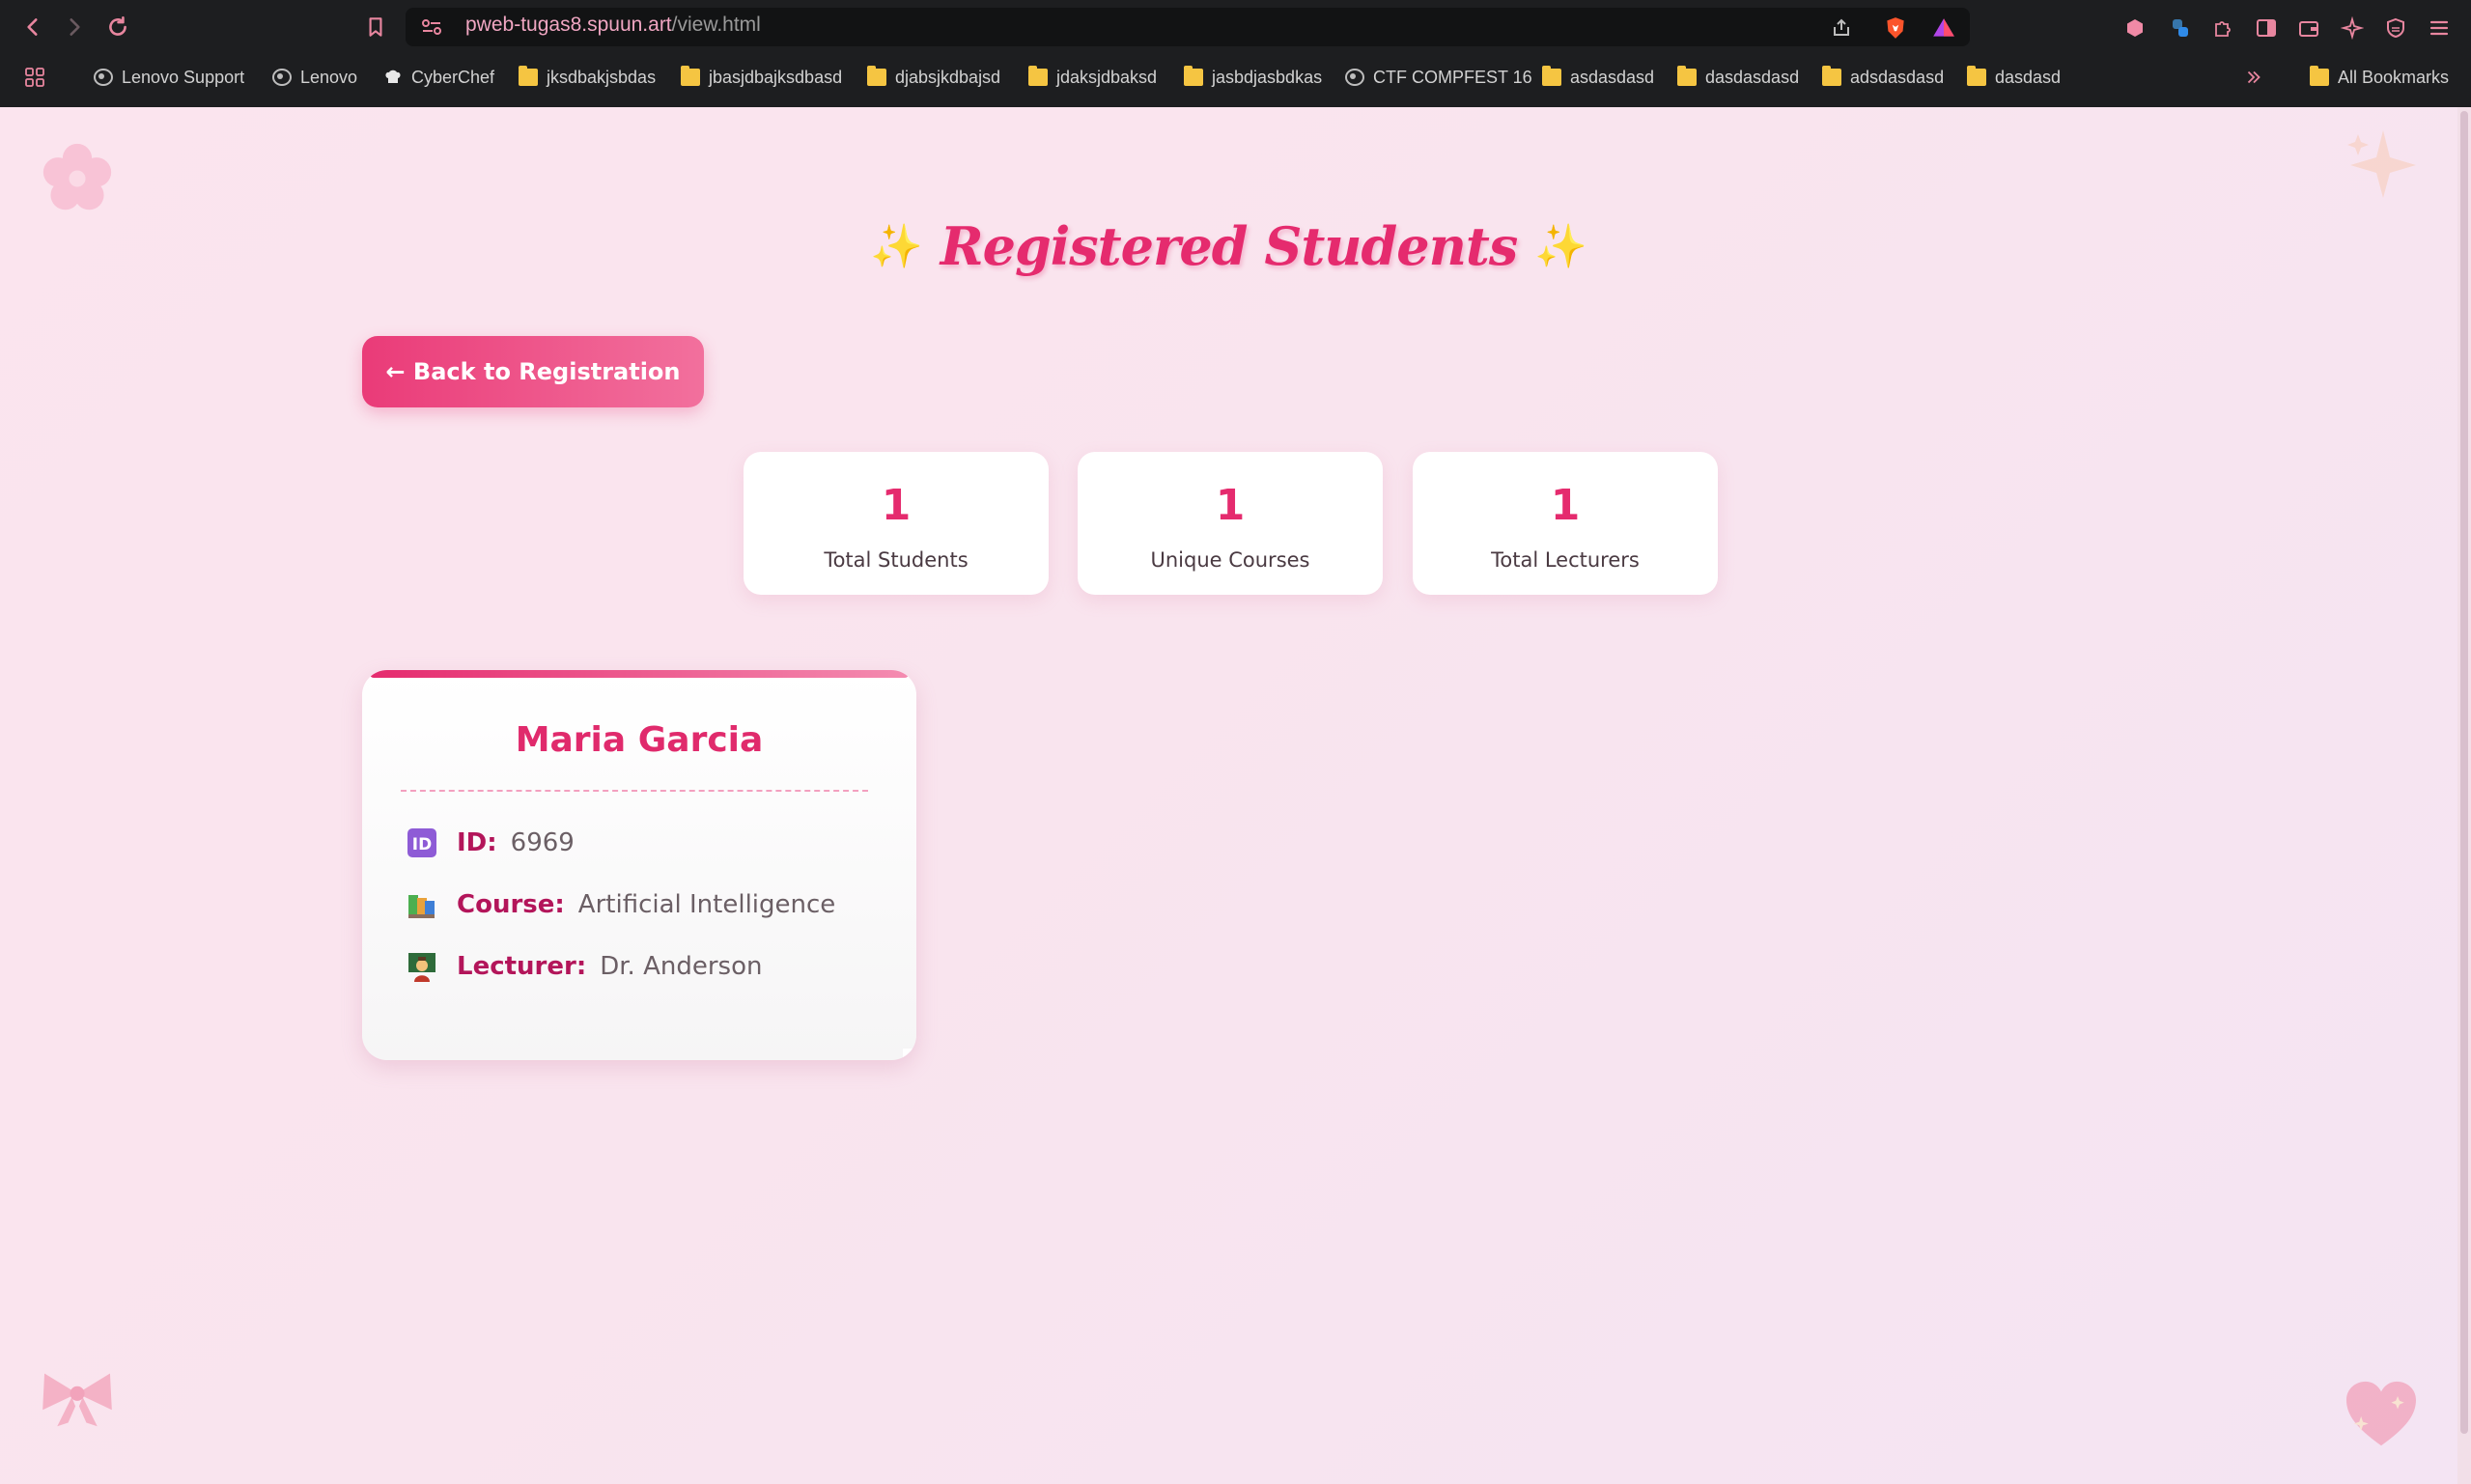 This screenshot has height=1484, width=2471. What do you see at coordinates (32, 27) in the screenshot?
I see `back-arrow-icon` at bounding box center [32, 27].